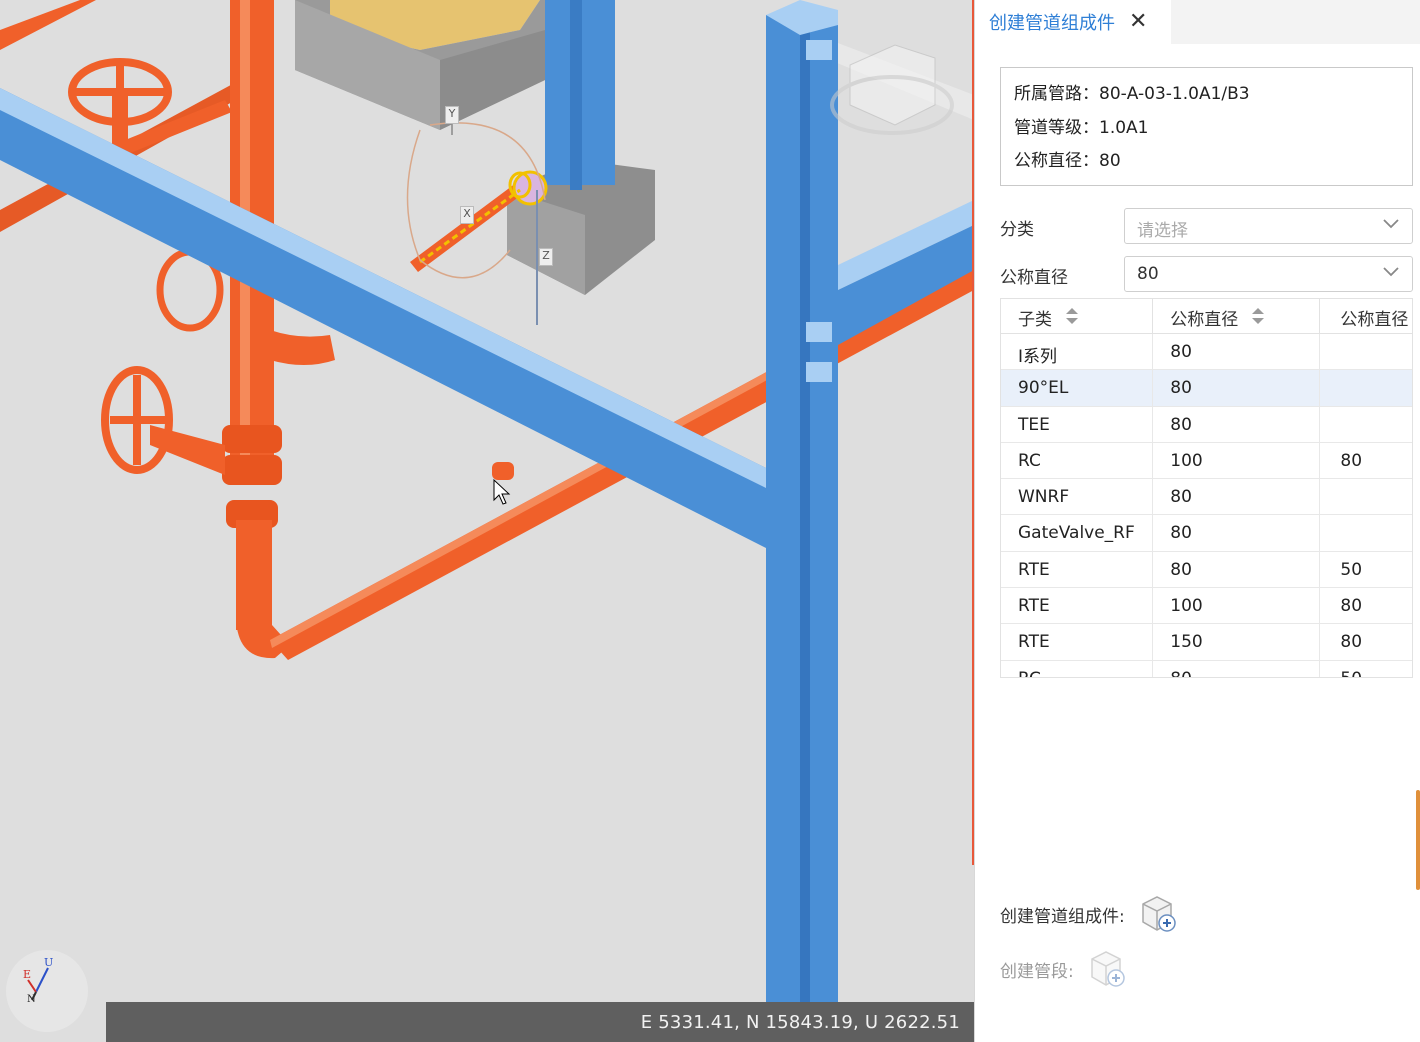 The image size is (1420, 1042). I want to click on create-component-button, so click(1159, 914).